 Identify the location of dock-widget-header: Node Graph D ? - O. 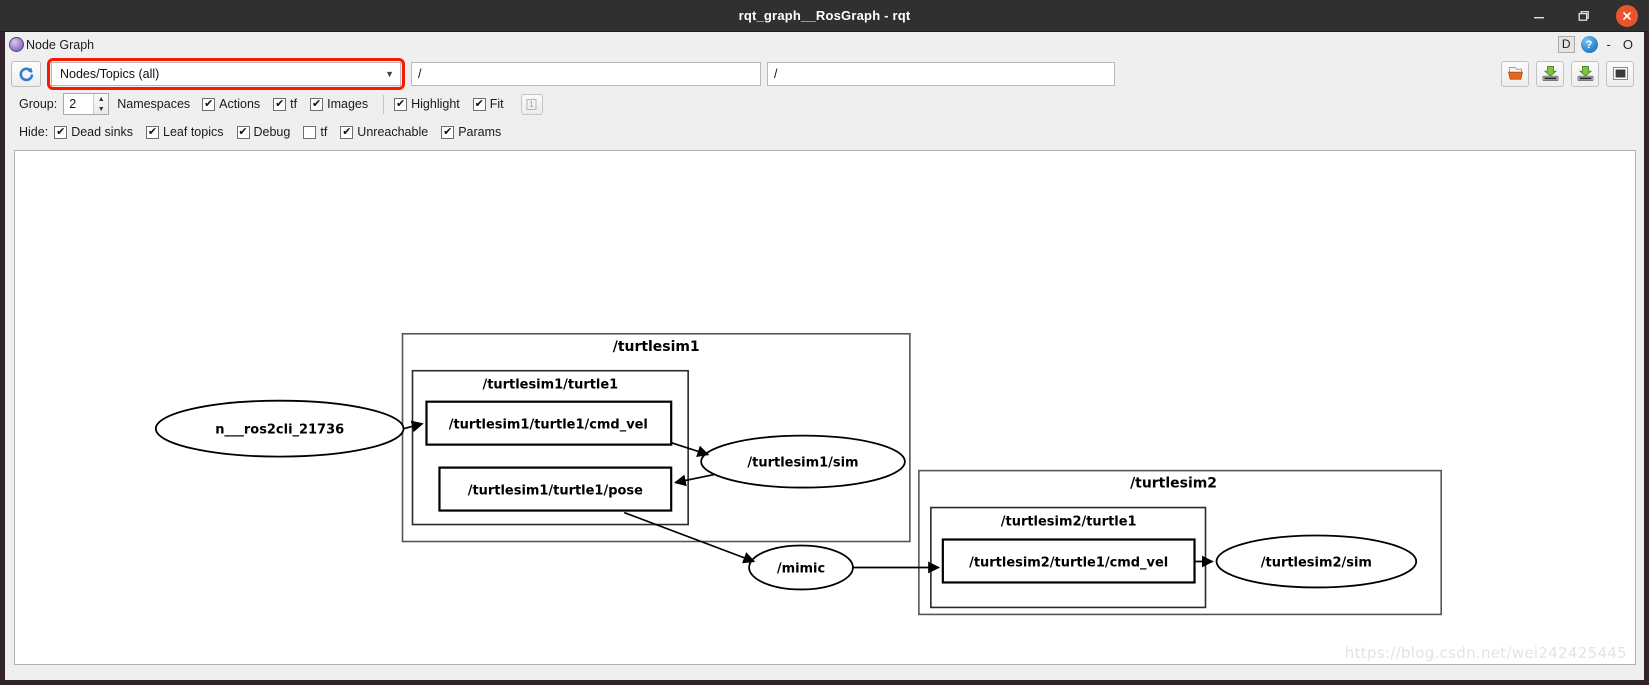
(824, 44).